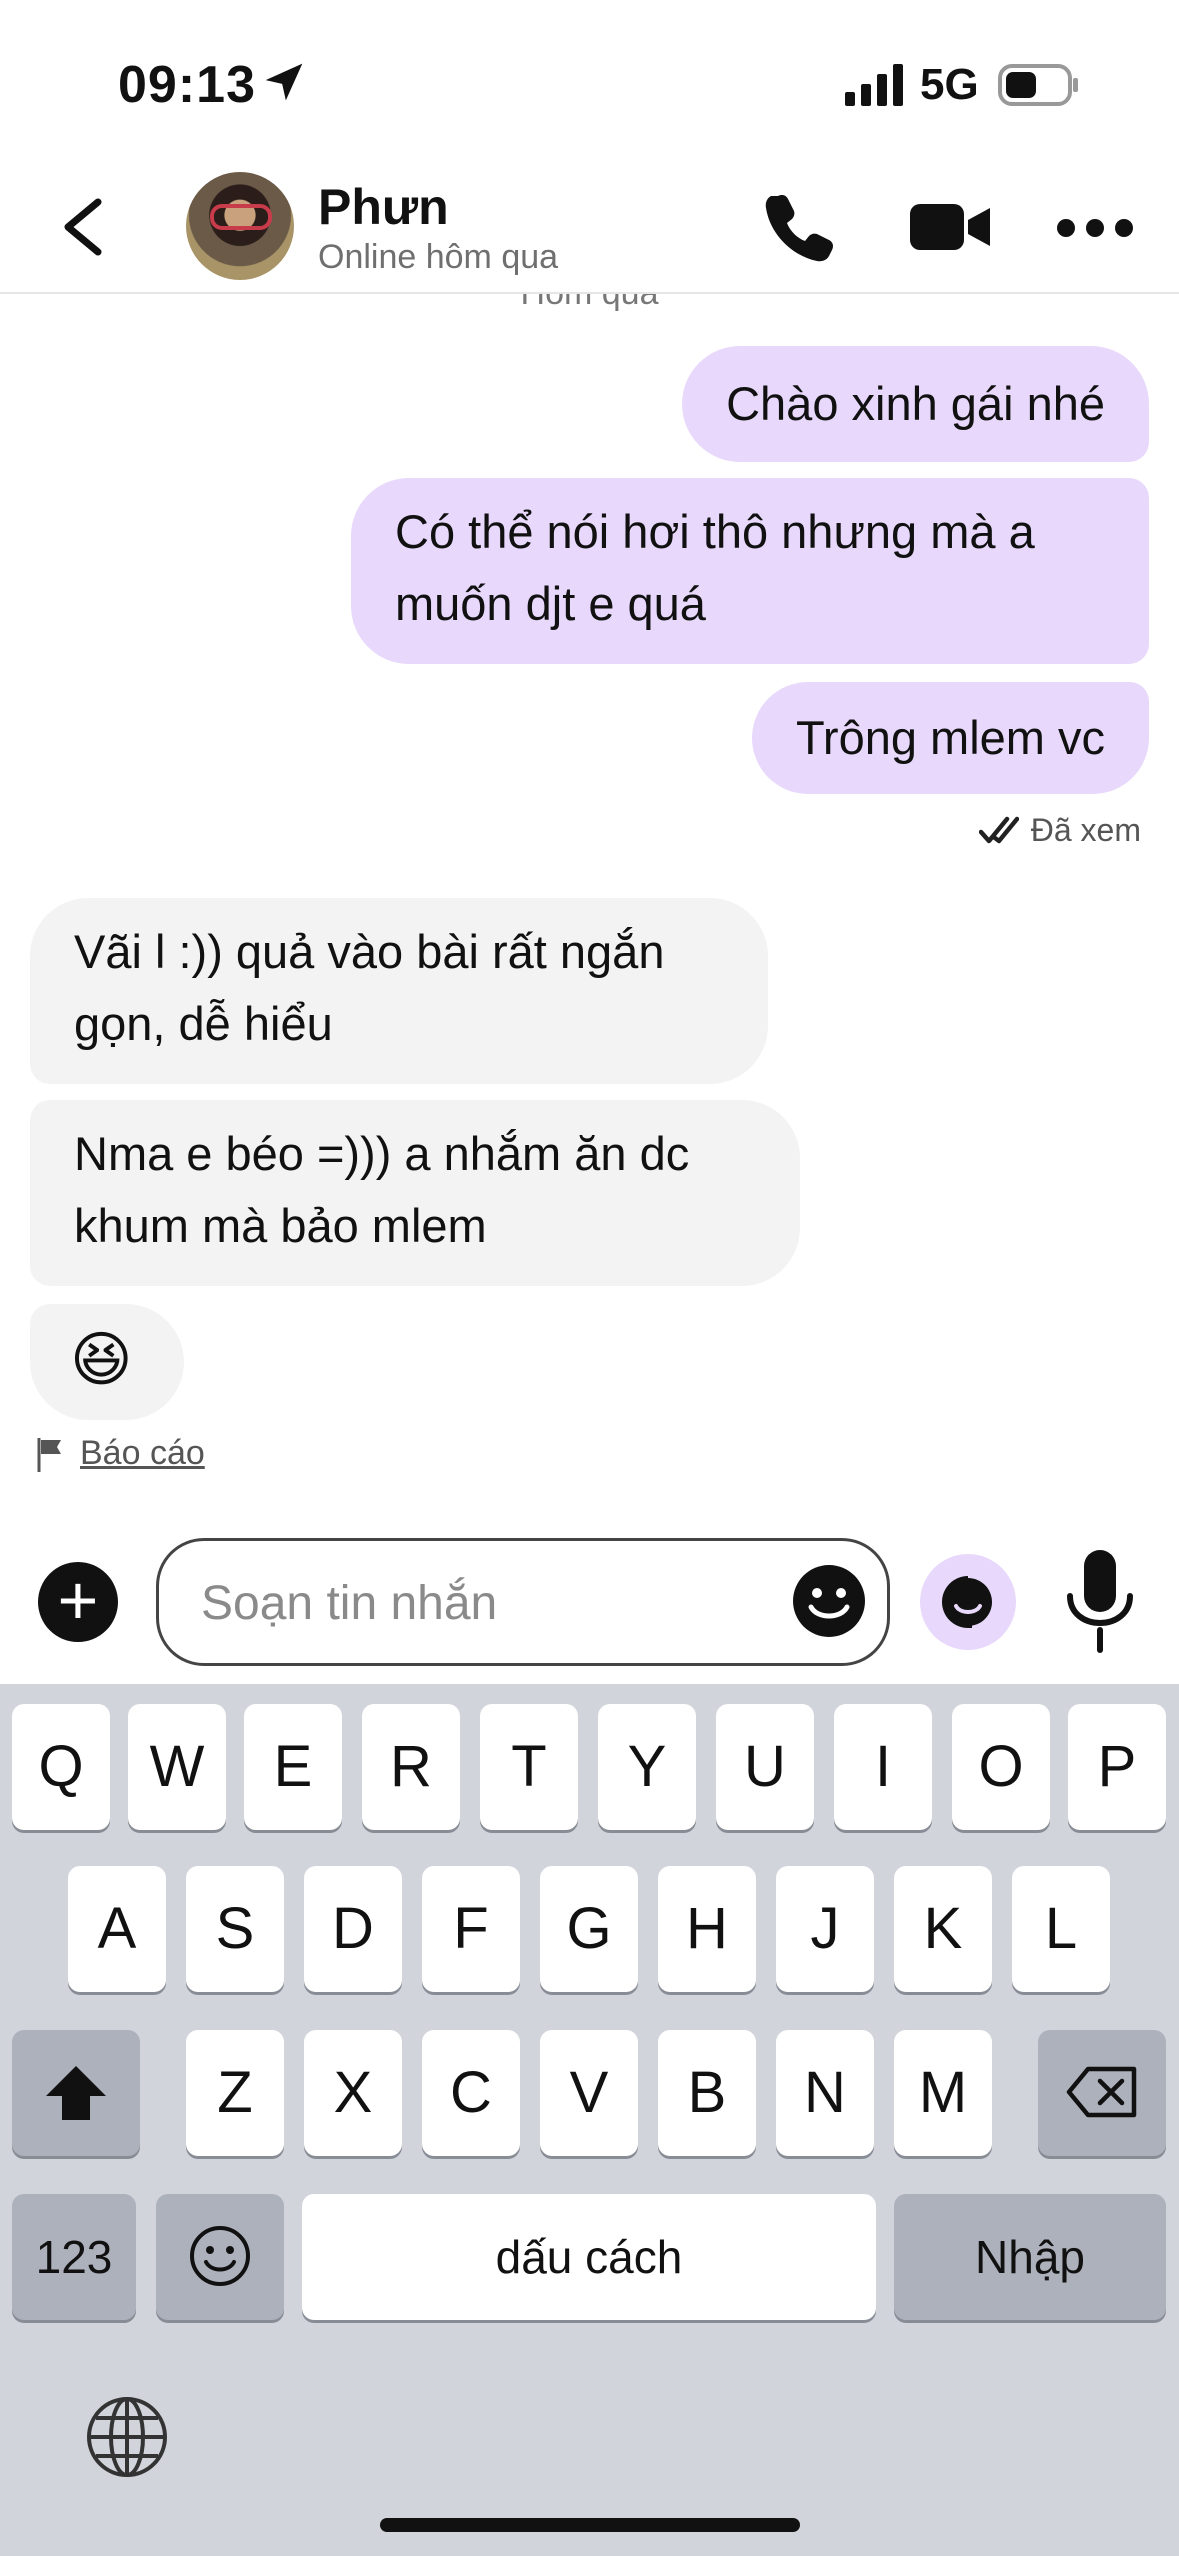  I want to click on numbers-key: 123, so click(74, 2257).